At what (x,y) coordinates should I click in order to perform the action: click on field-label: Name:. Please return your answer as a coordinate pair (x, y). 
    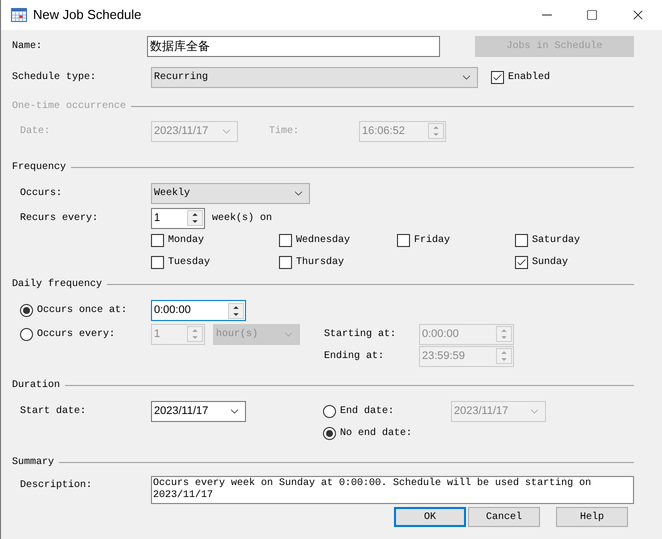
    Looking at the image, I should click on (28, 47).